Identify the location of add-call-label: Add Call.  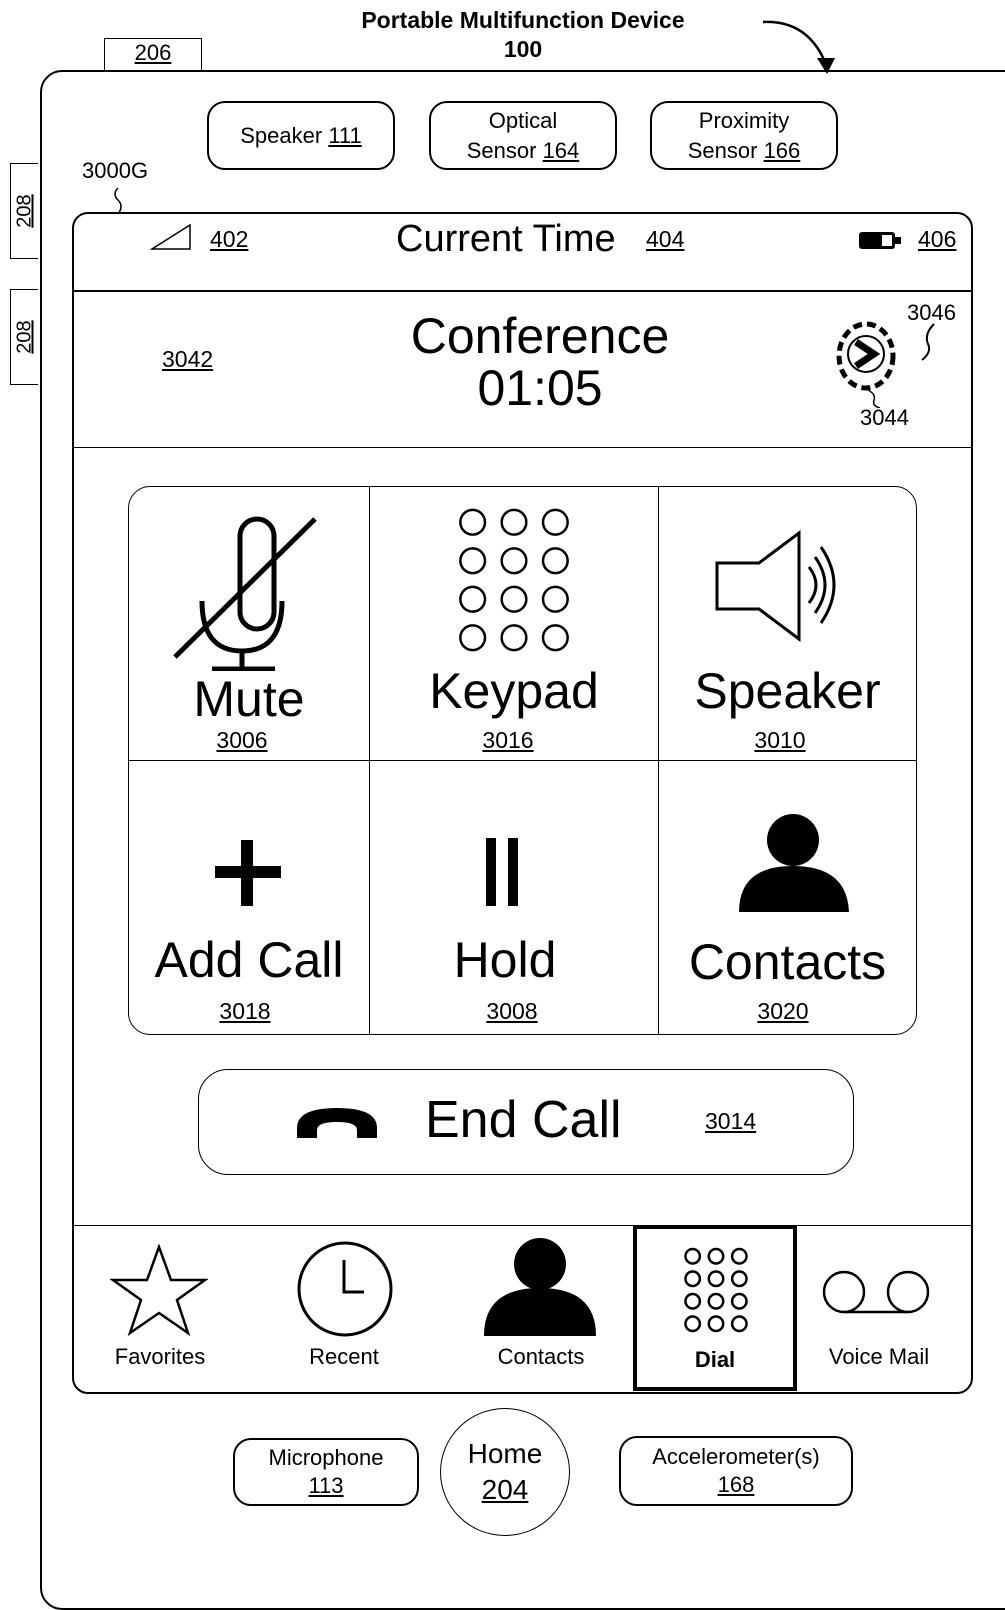
(249, 960).